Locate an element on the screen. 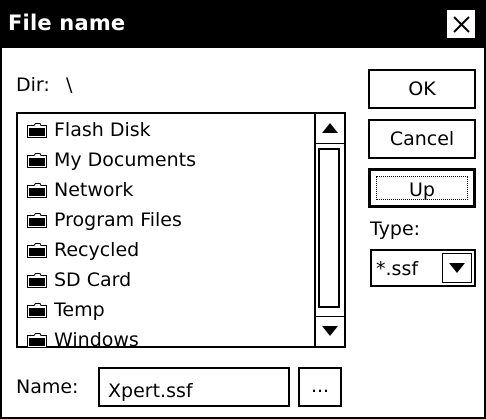  type-value: *.ssf is located at coordinates (397, 269).